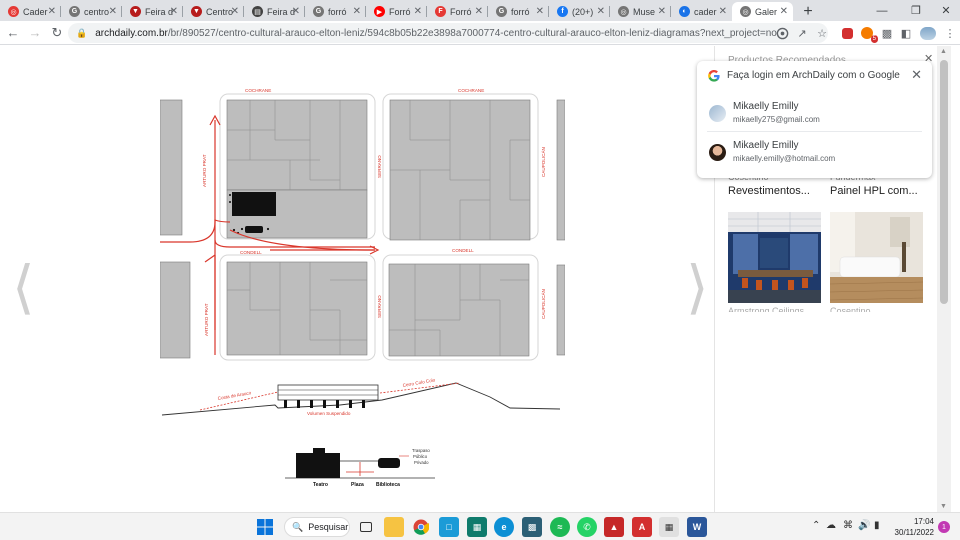 The image size is (960, 540). What do you see at coordinates (265, 527) in the screenshot?
I see `windows-start-icon` at bounding box center [265, 527].